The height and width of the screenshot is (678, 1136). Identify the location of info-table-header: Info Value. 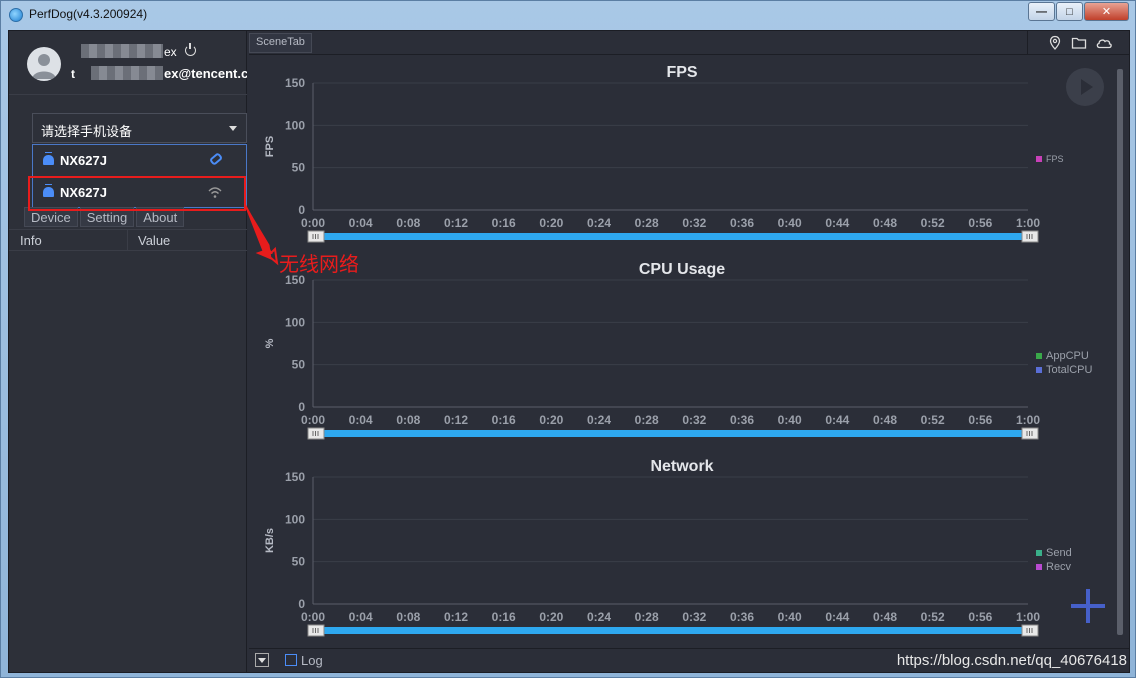
(128, 240).